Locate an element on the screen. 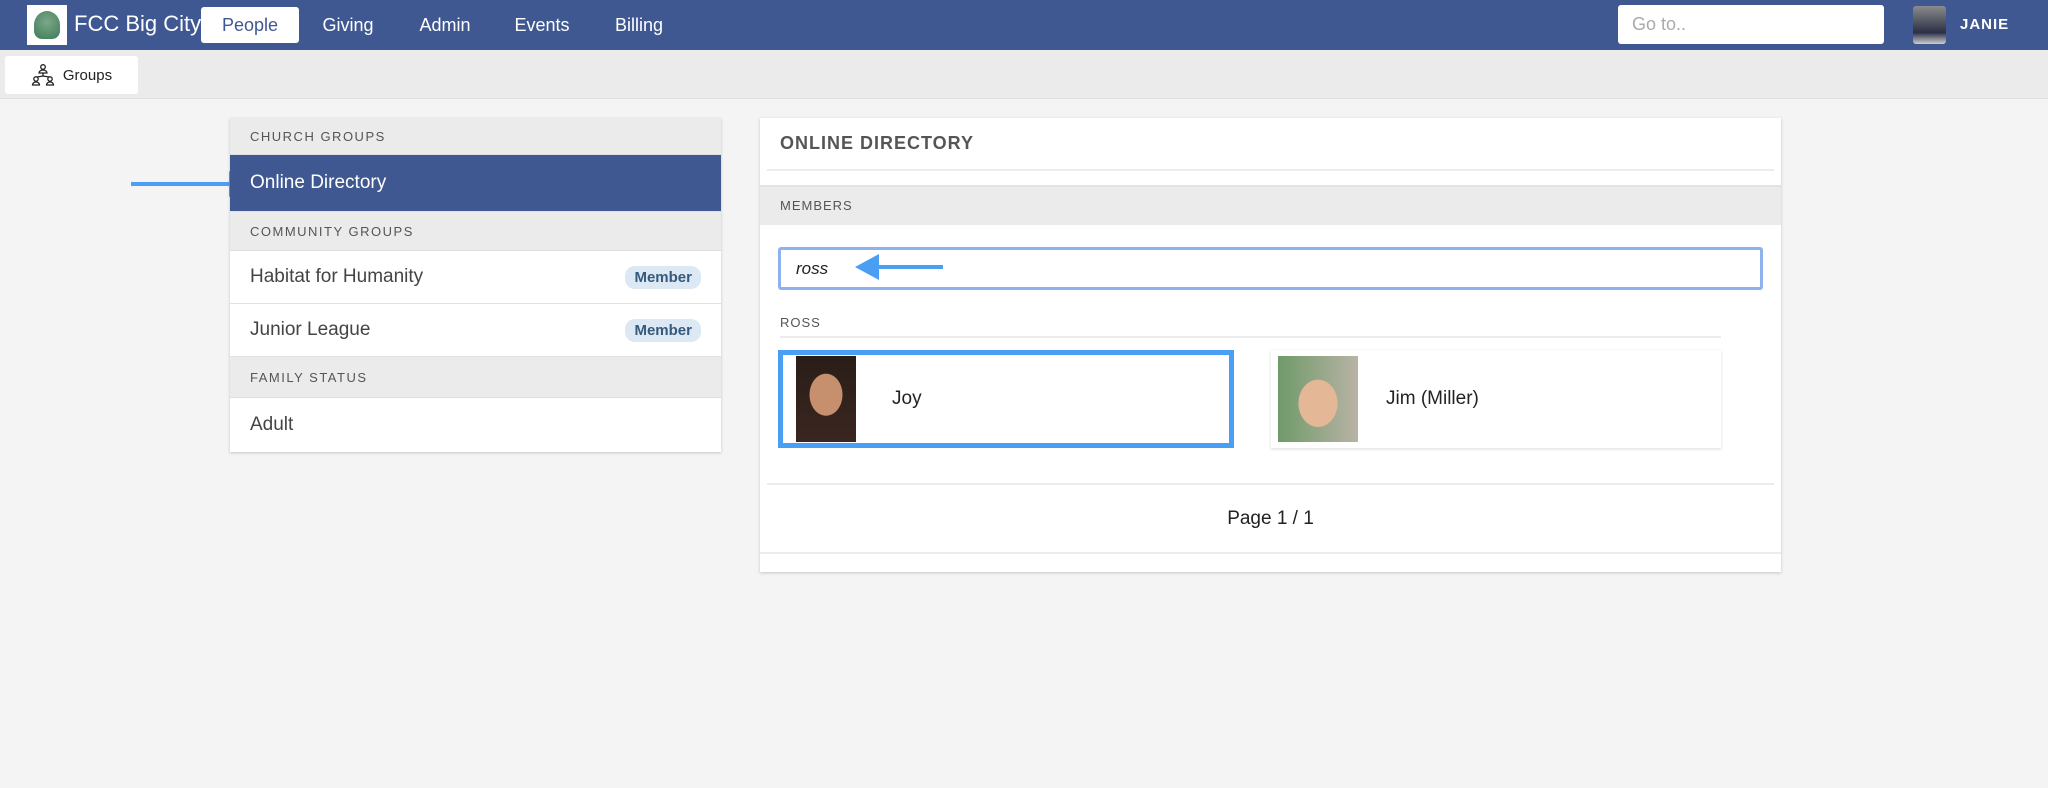 The height and width of the screenshot is (788, 2048). annotation-arrow-left is located at coordinates (899, 267).